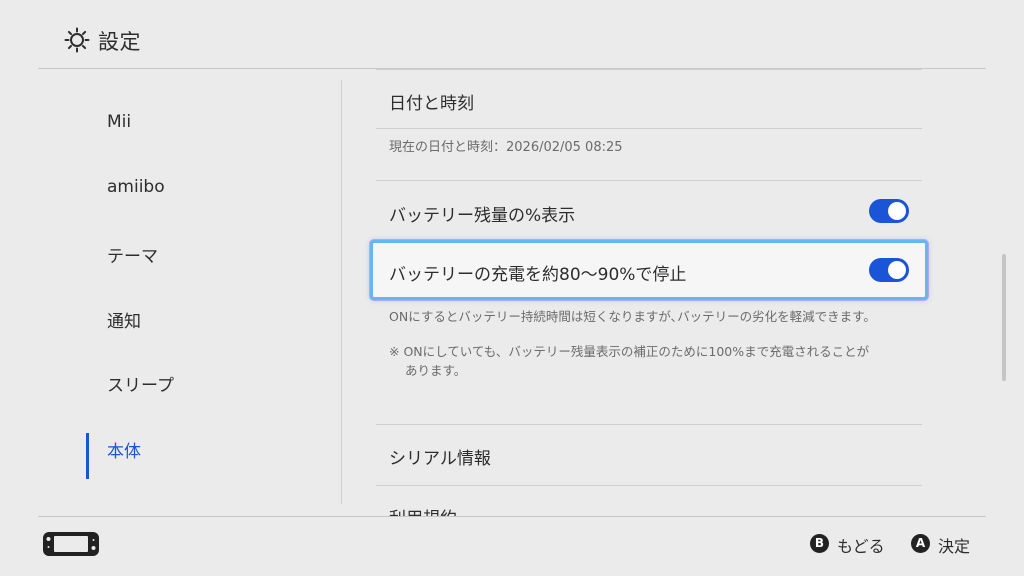 This screenshot has height=576, width=1024. Describe the element at coordinates (136, 187) in the screenshot. I see `sidebar-item-label: amiibo` at that location.